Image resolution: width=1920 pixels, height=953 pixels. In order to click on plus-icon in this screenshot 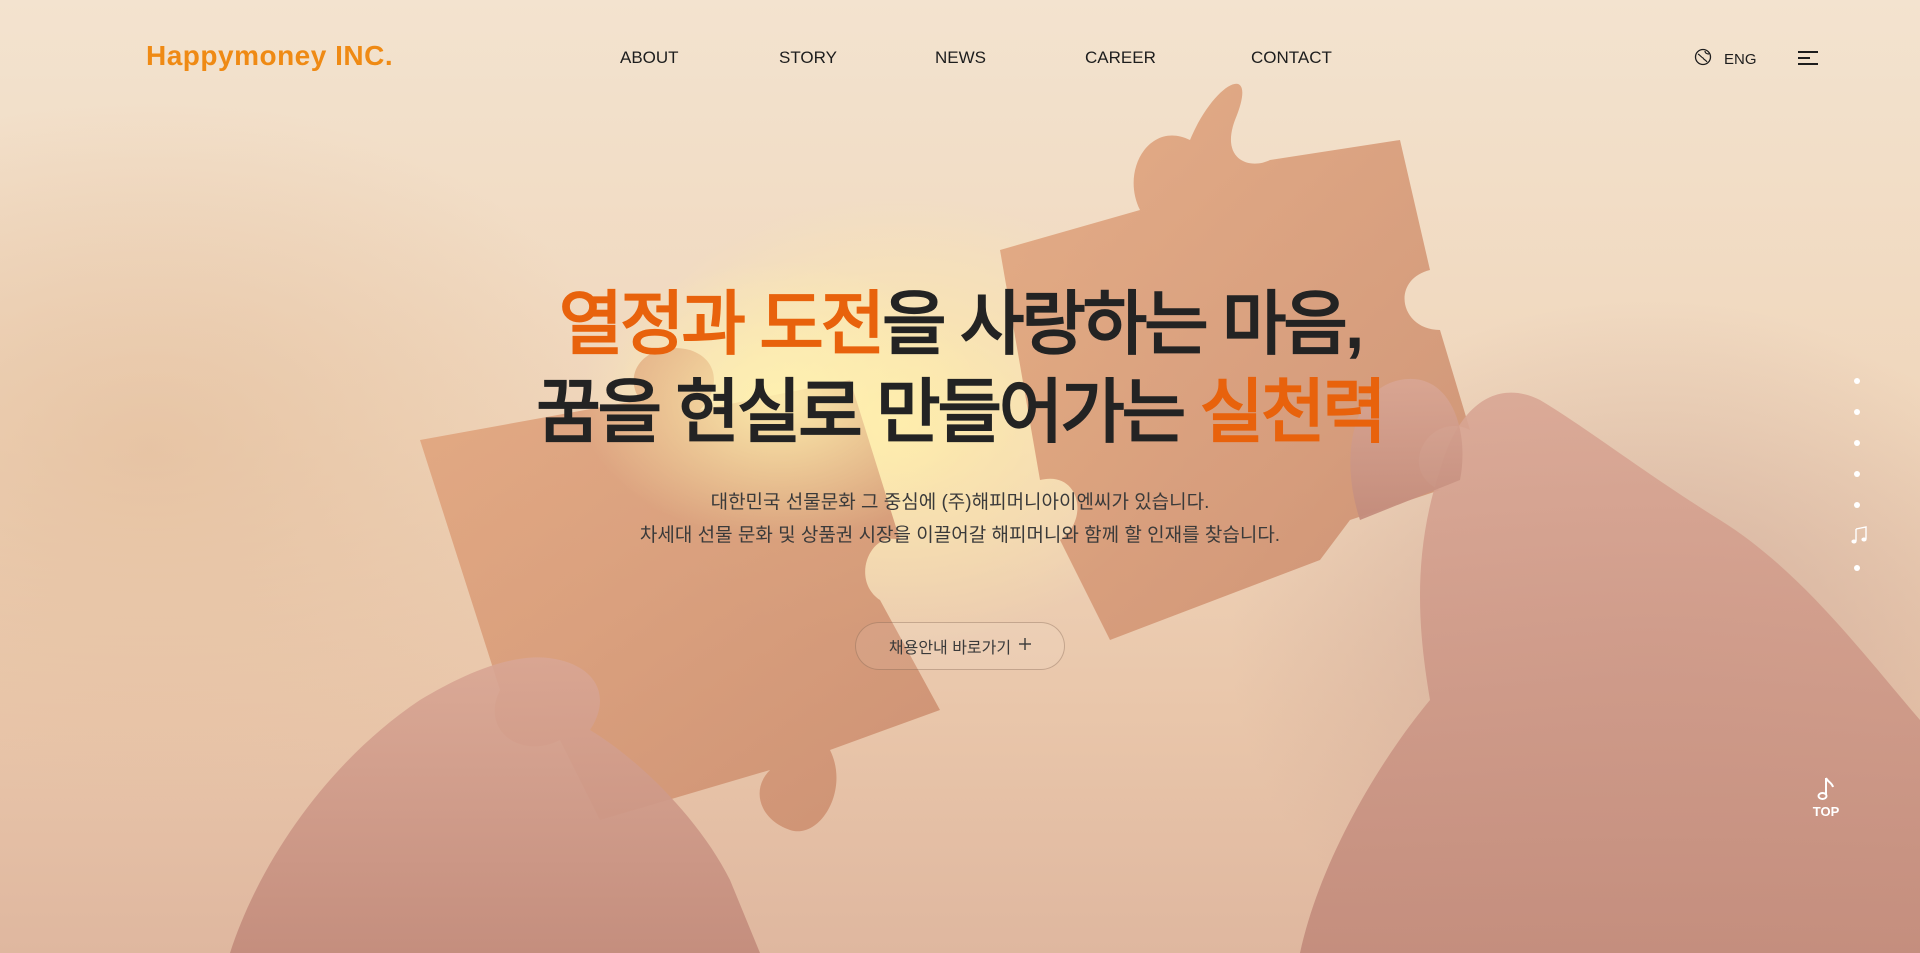, I will do `click(1025, 646)`.